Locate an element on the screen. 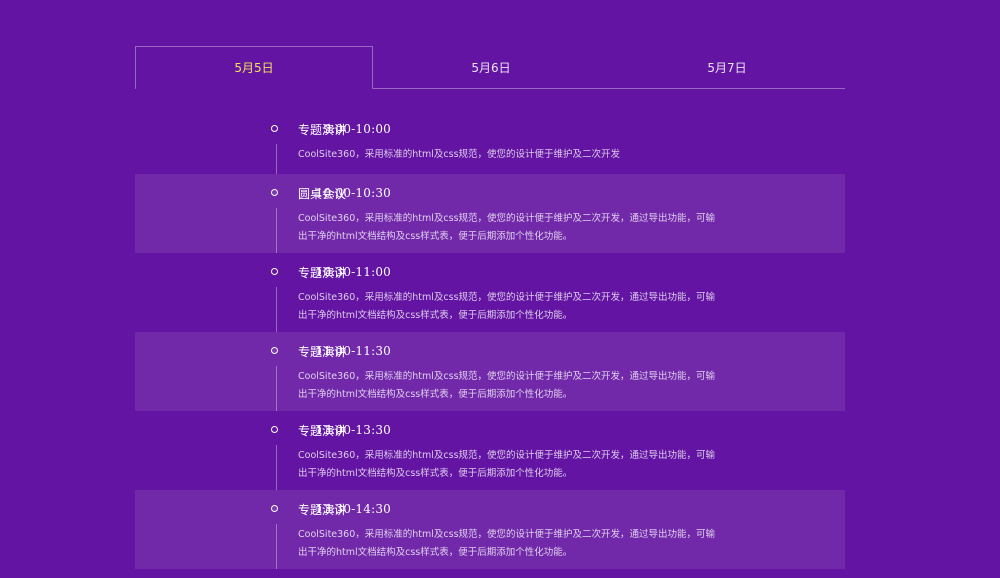  tab-may-7: 5月7日 is located at coordinates (727, 67).